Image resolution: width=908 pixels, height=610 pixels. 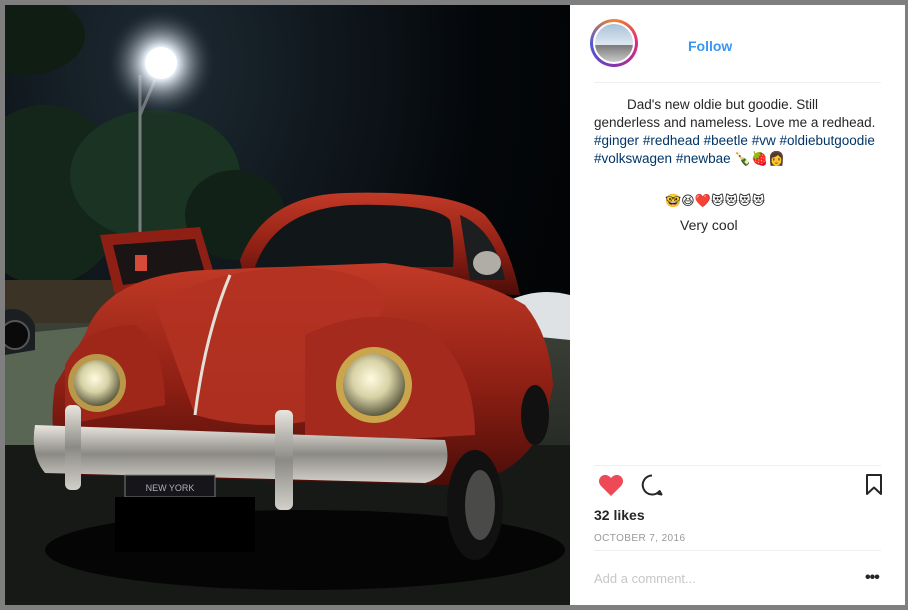 I want to click on hashtag-link: #redhead, so click(x=671, y=140).